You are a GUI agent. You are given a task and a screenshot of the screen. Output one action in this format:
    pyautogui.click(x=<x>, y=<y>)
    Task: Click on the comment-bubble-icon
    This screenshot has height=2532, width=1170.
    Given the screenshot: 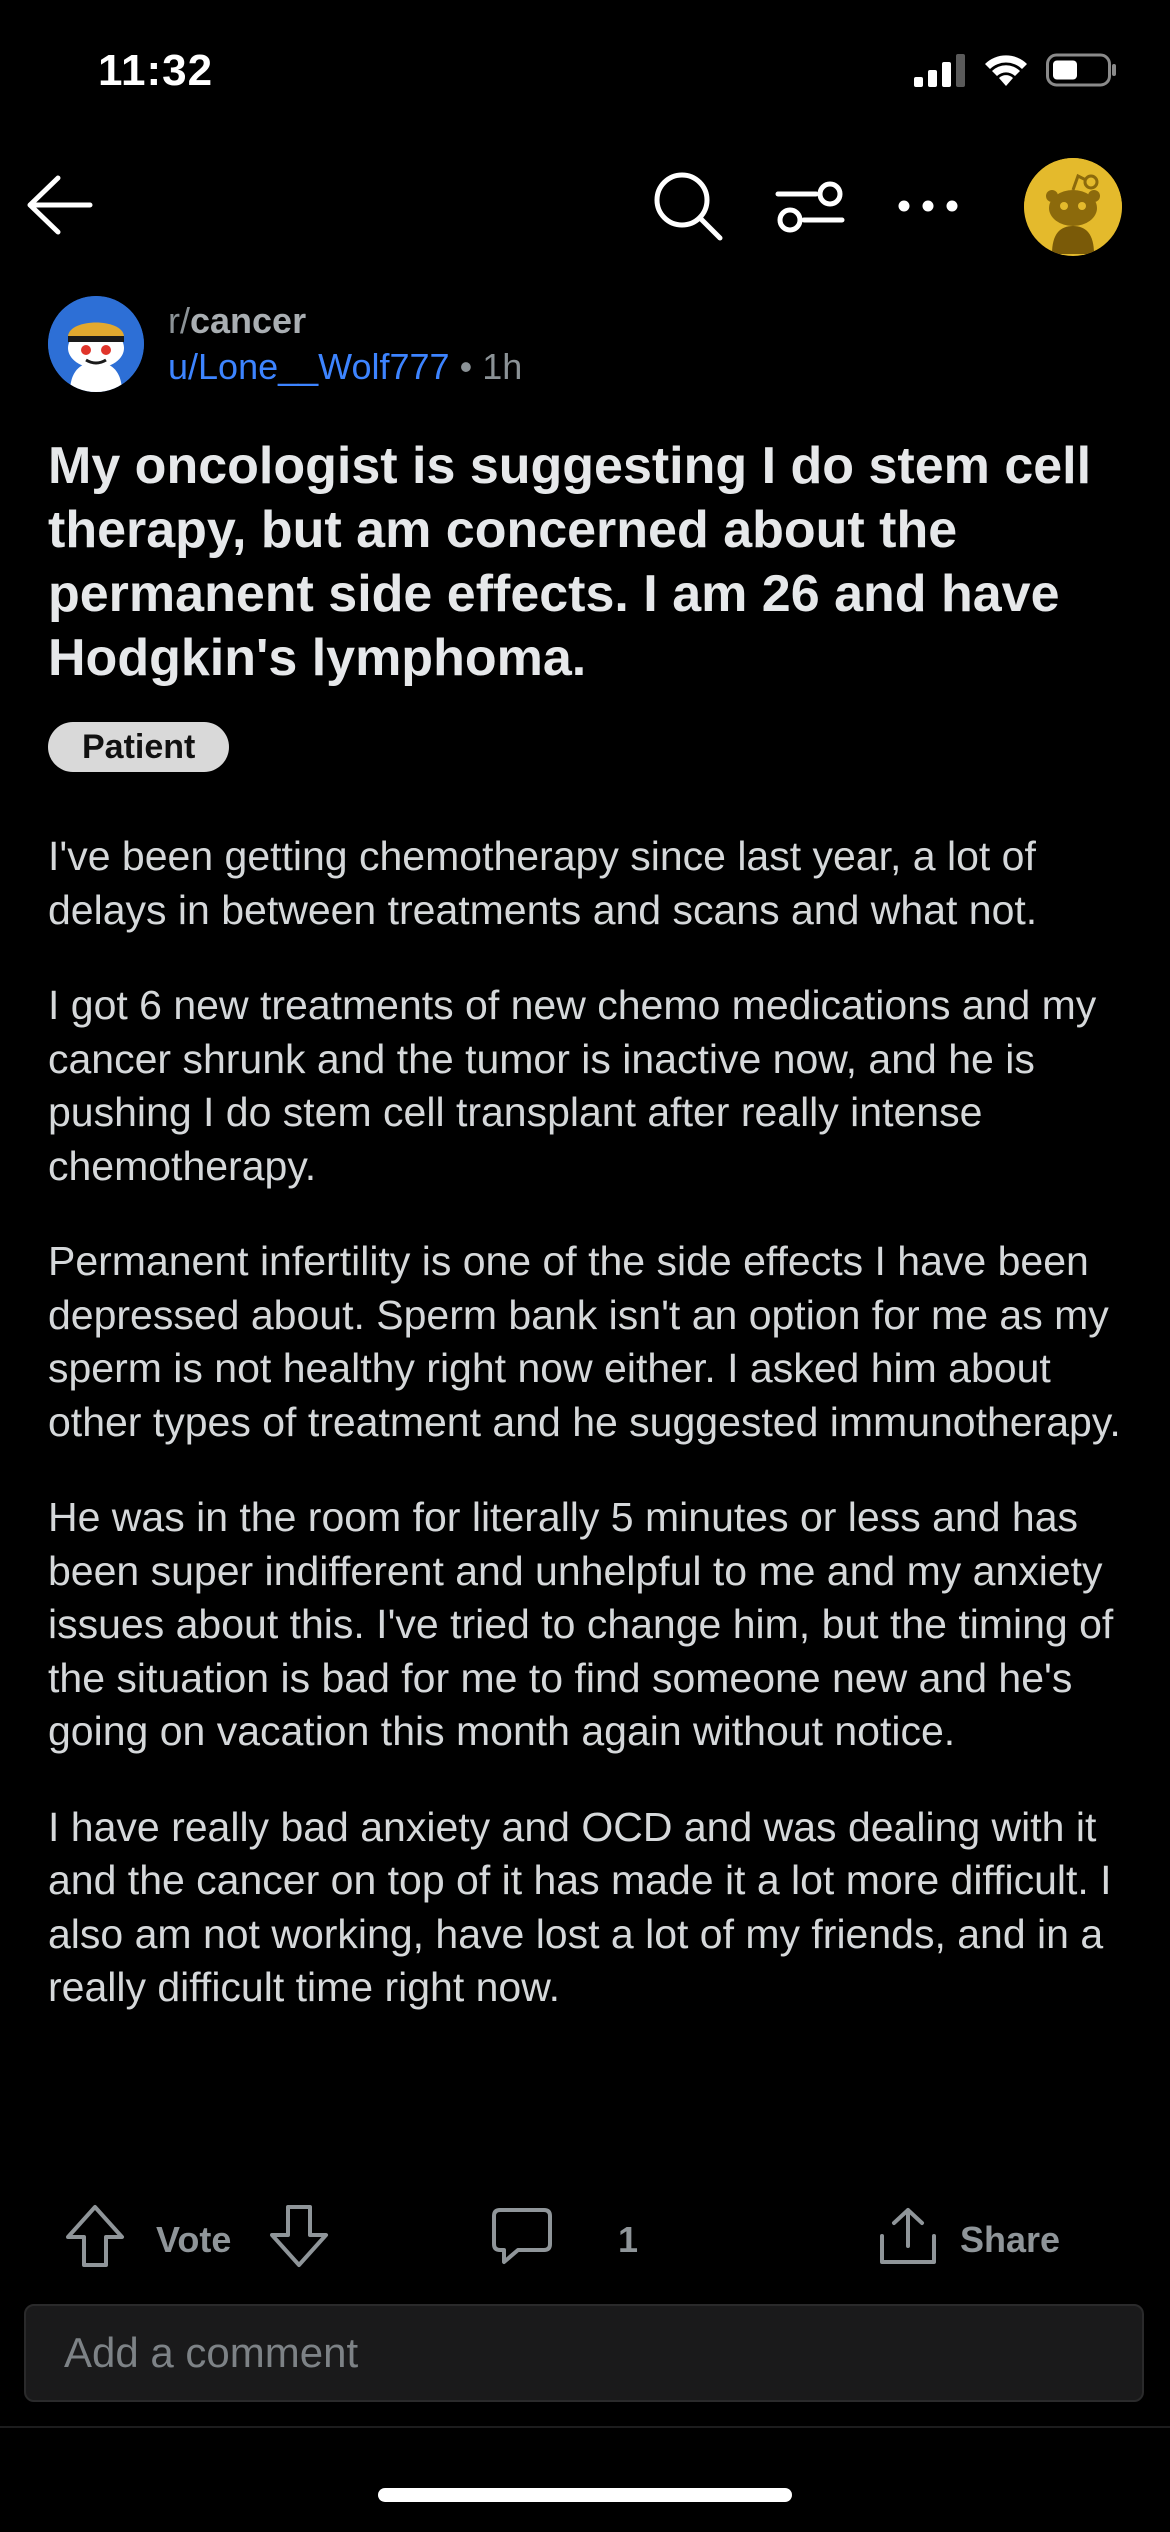 What is the action you would take?
    pyautogui.click(x=522, y=2240)
    